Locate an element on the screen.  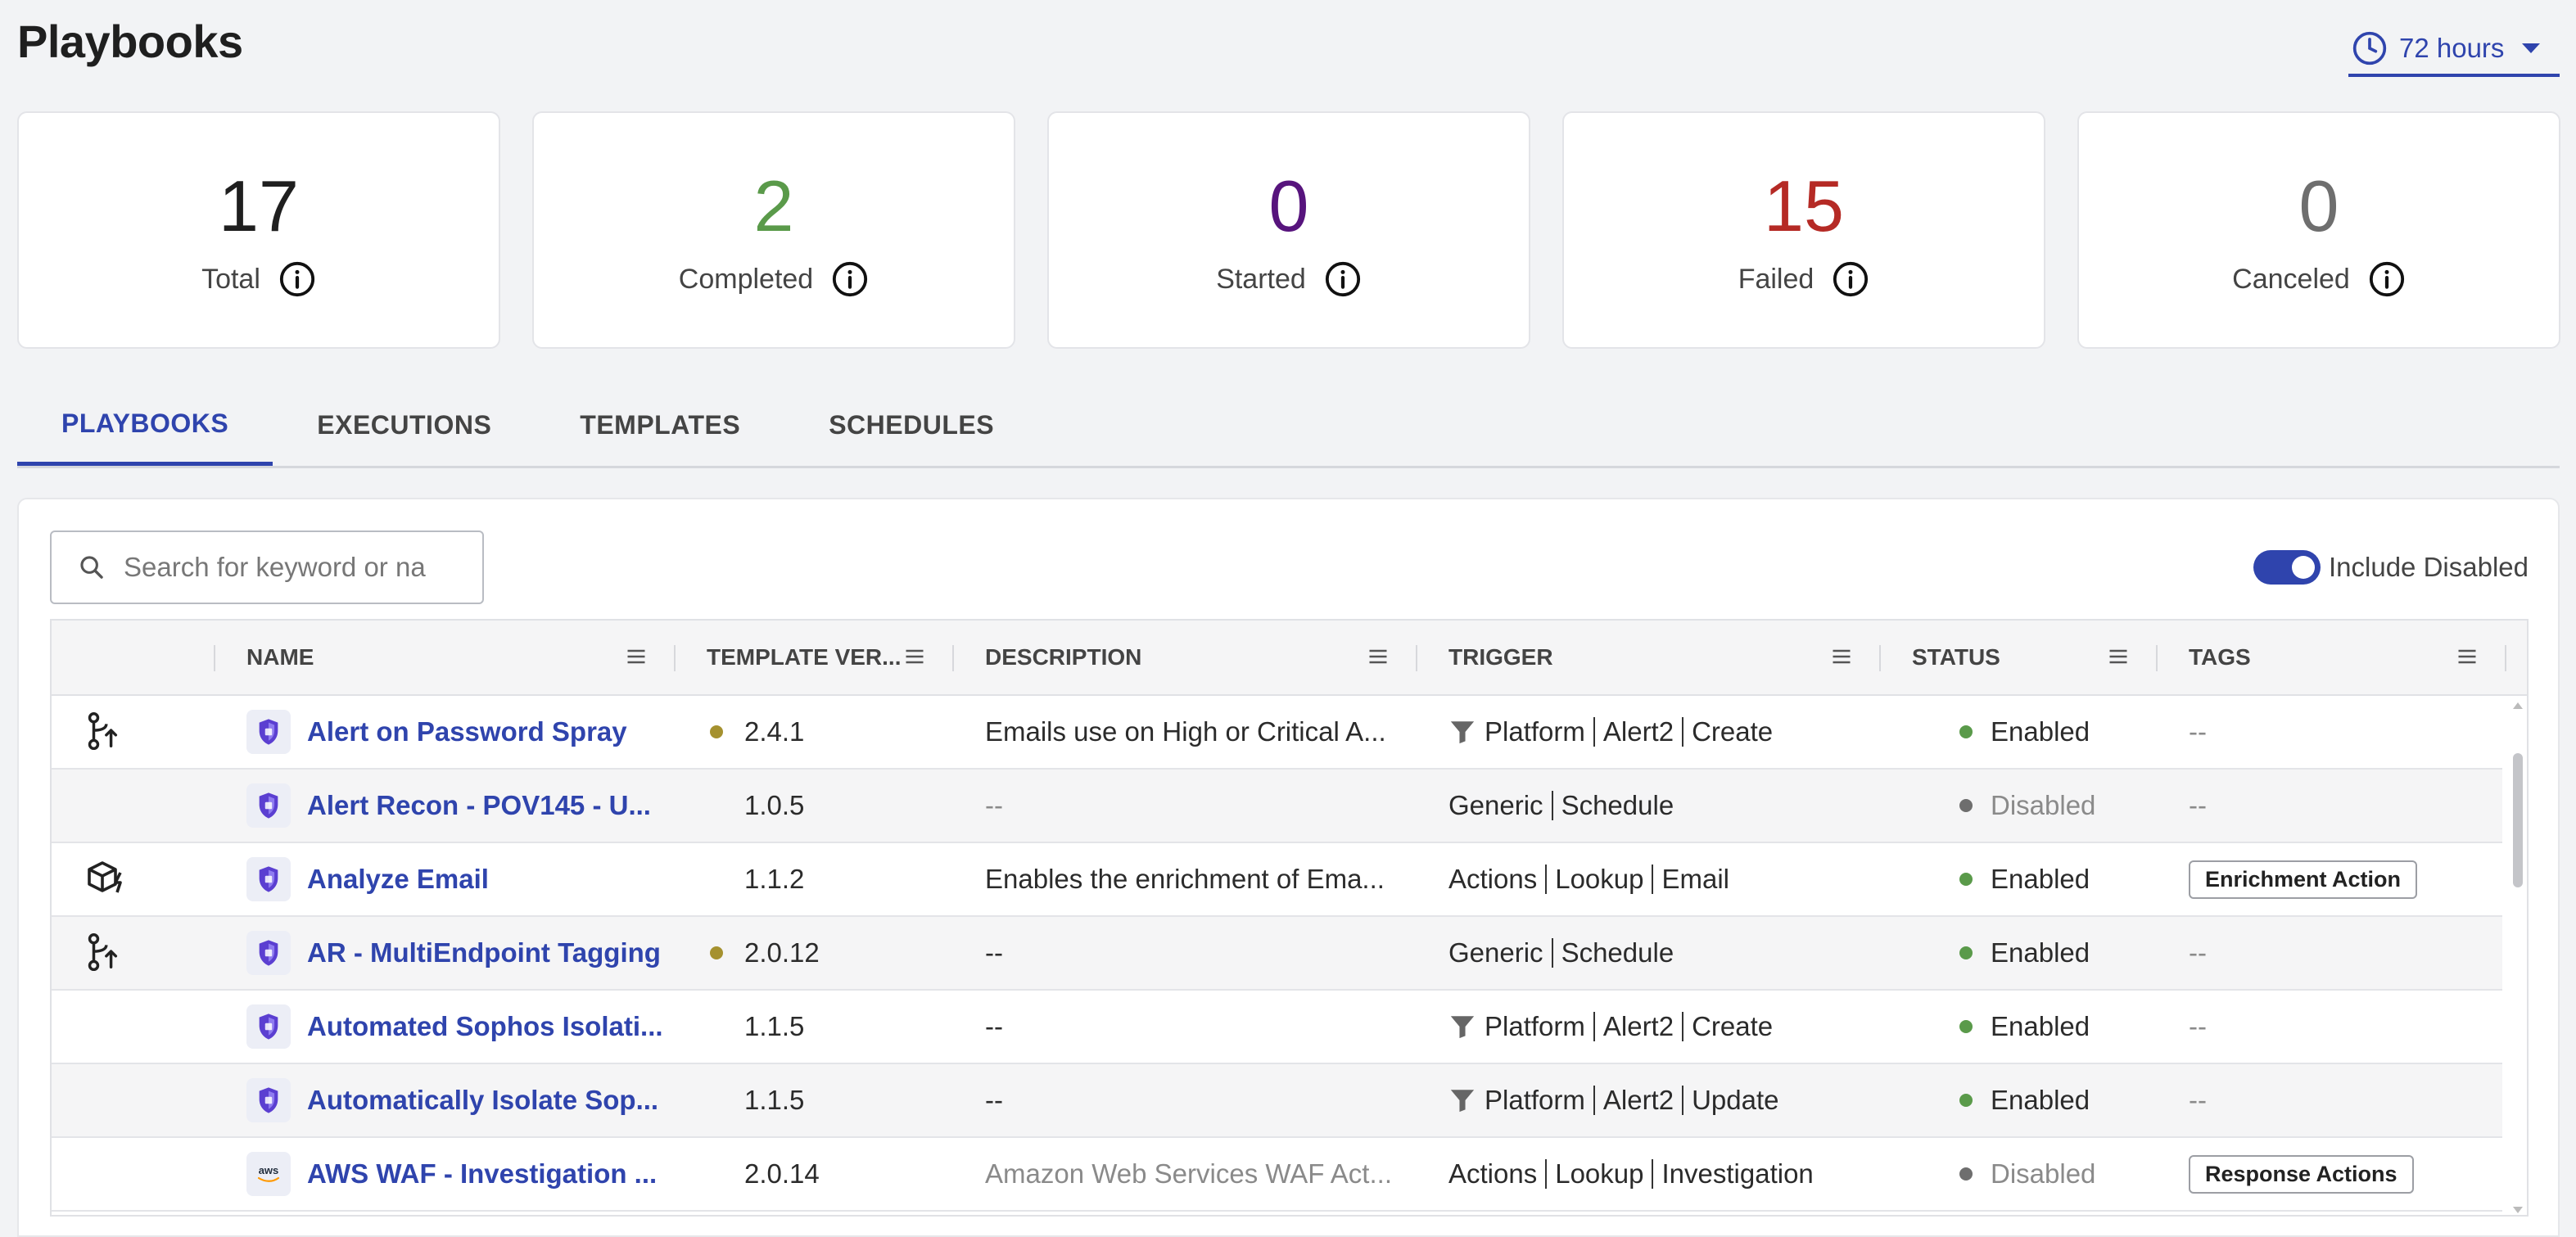
shield-icon is located at coordinates (268, 879).